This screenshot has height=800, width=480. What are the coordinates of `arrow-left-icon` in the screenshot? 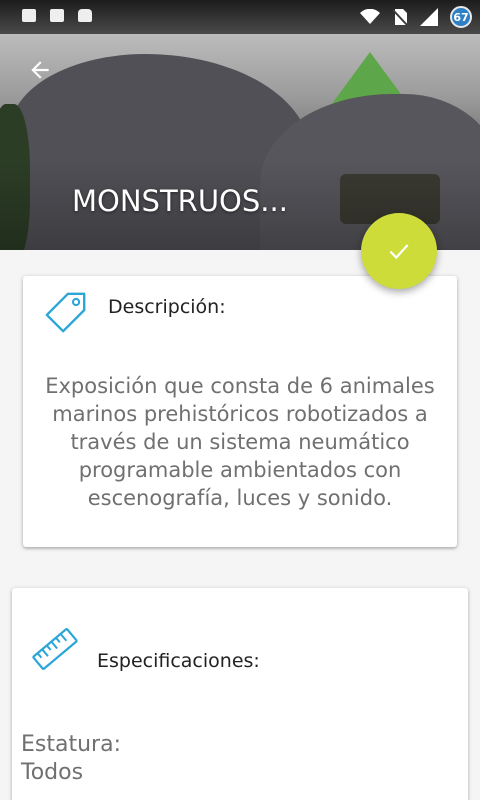 It's located at (40, 70).